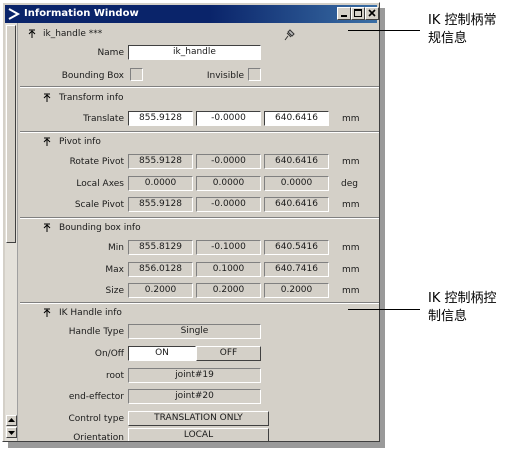 The image size is (520, 460). What do you see at coordinates (91, 98) in the screenshot?
I see `transform-title: Transform info` at bounding box center [91, 98].